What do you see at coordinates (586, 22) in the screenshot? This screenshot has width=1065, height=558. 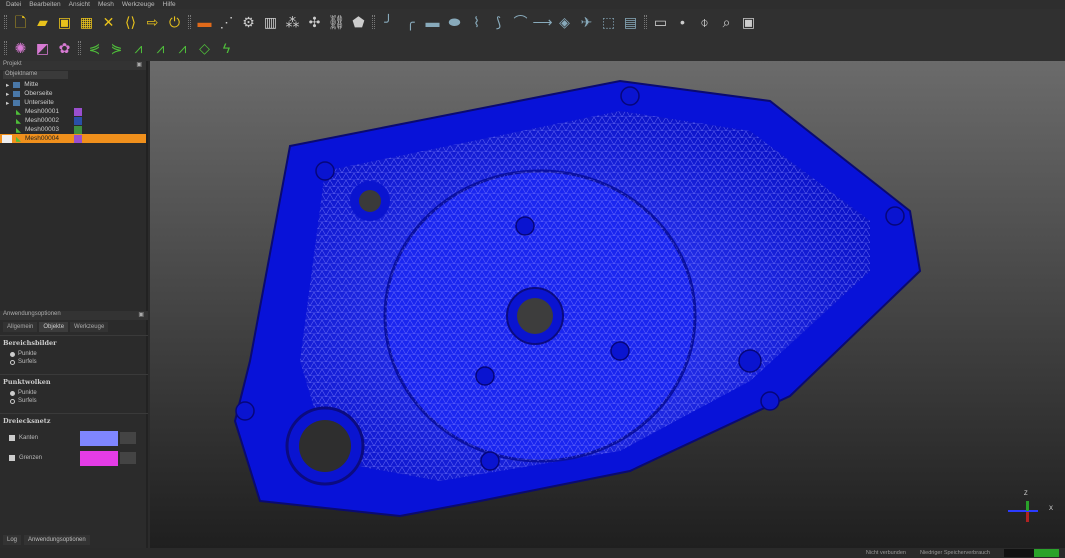 I see `plane-icon: ✈` at bounding box center [586, 22].